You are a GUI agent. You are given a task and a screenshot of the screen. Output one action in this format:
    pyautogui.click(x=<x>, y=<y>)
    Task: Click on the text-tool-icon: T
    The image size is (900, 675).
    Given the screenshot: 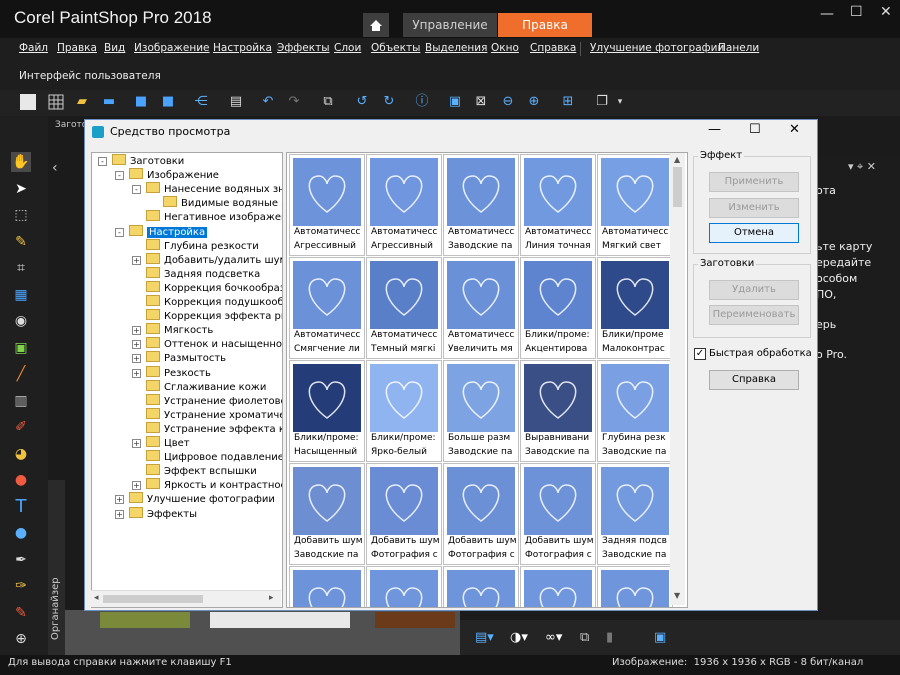 What is the action you would take?
    pyautogui.click(x=21, y=507)
    